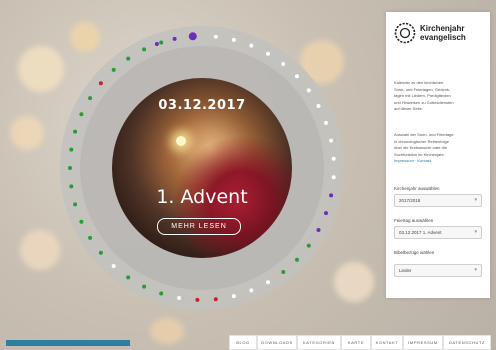 The height and width of the screenshot is (350, 496). What do you see at coordinates (408, 108) in the screenshot?
I see `intro-line: auf dieser Seite.` at bounding box center [408, 108].